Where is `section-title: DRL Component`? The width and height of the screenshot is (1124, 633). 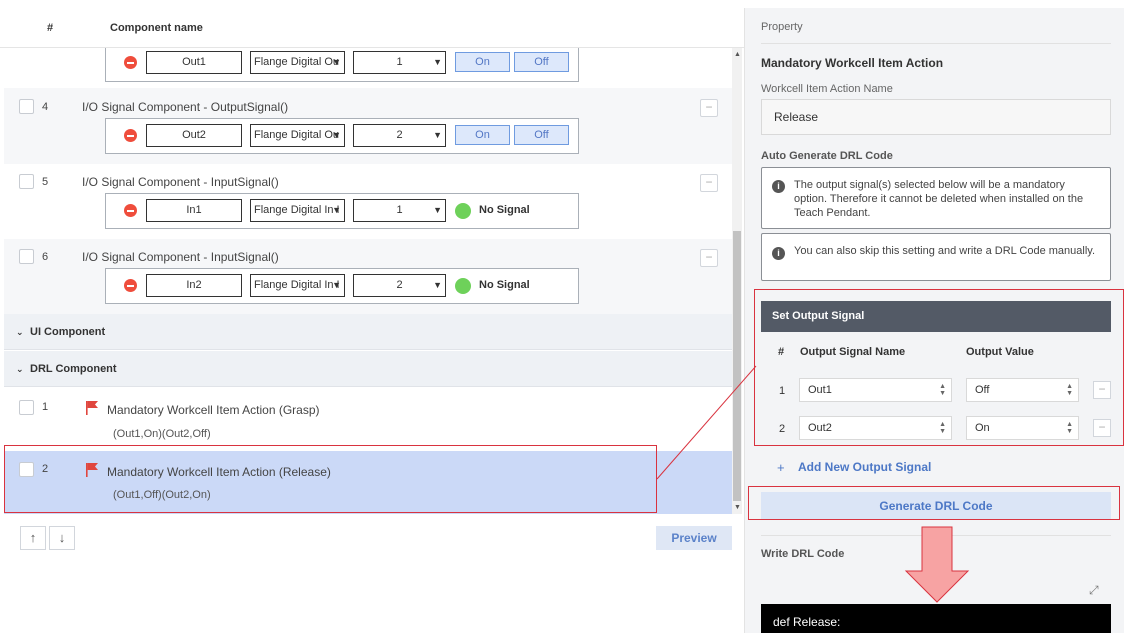
section-title: DRL Component is located at coordinates (73, 369).